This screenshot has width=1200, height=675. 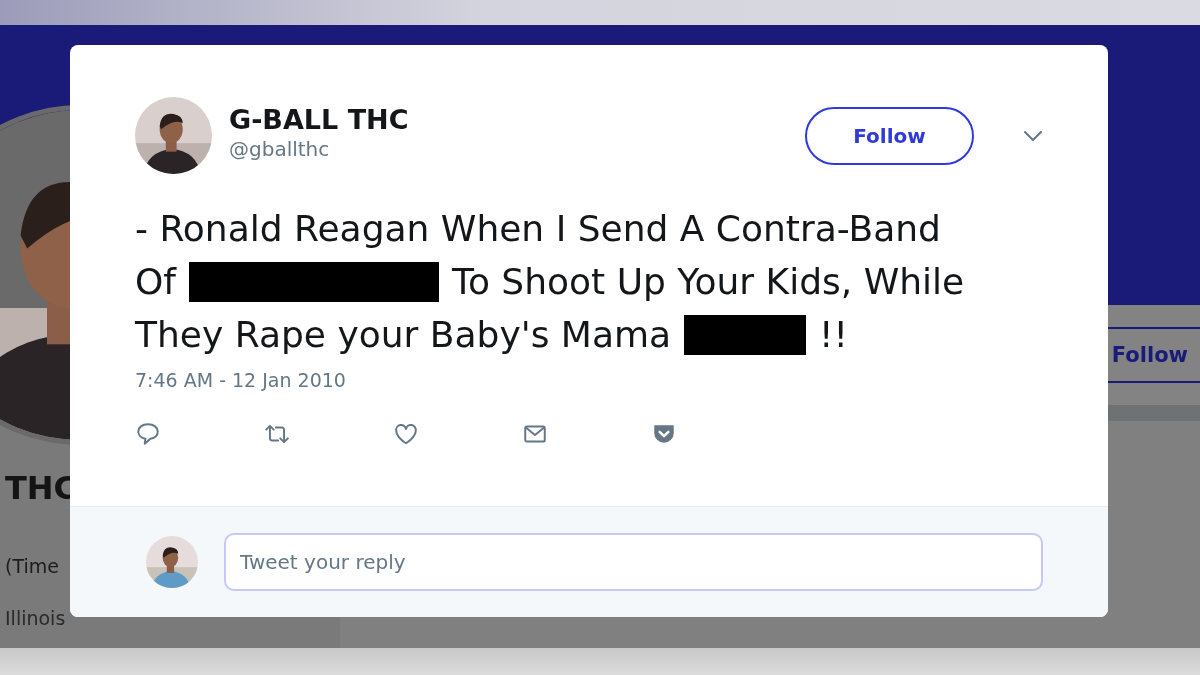 I want to click on display-name: G-BALL THC, so click(x=508, y=119).